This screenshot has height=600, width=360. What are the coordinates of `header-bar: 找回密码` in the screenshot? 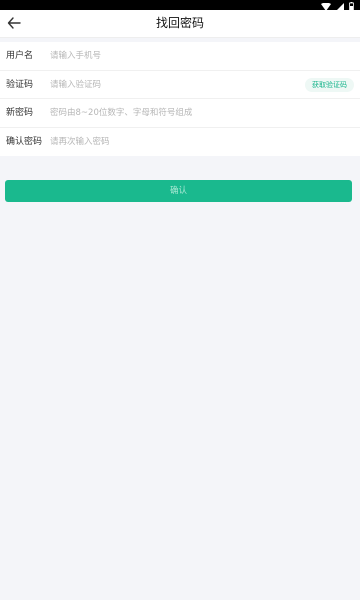 It's located at (180, 24).